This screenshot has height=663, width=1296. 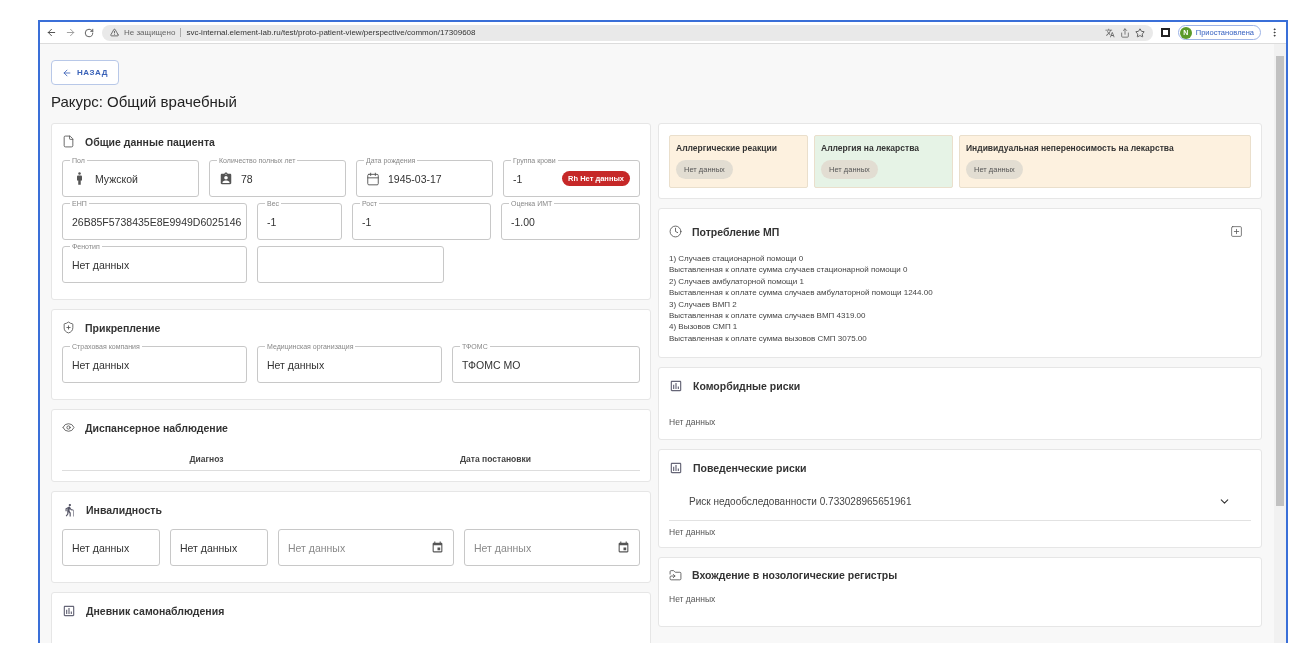 I want to click on card-title: Прикрепление, so click(x=123, y=327).